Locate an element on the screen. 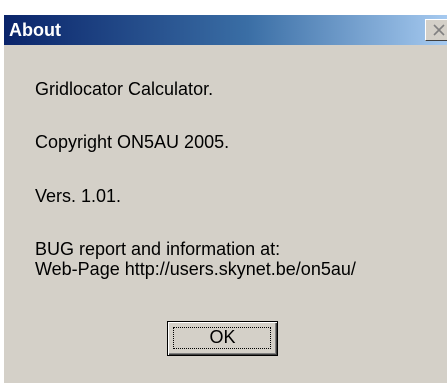 The width and height of the screenshot is (447, 383). title-bar: About is located at coordinates (225, 30).